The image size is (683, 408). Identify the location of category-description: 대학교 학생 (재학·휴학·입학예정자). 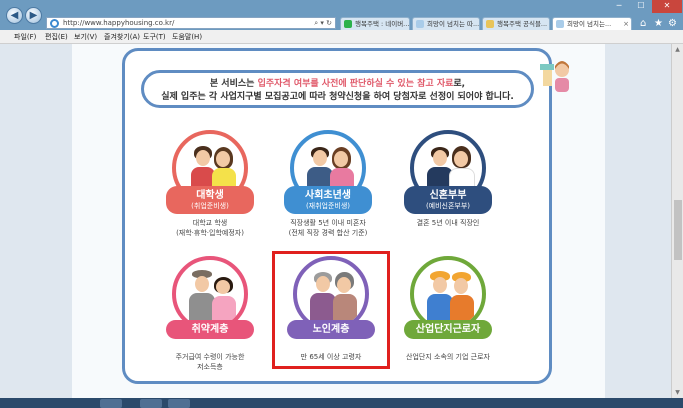
(210, 228).